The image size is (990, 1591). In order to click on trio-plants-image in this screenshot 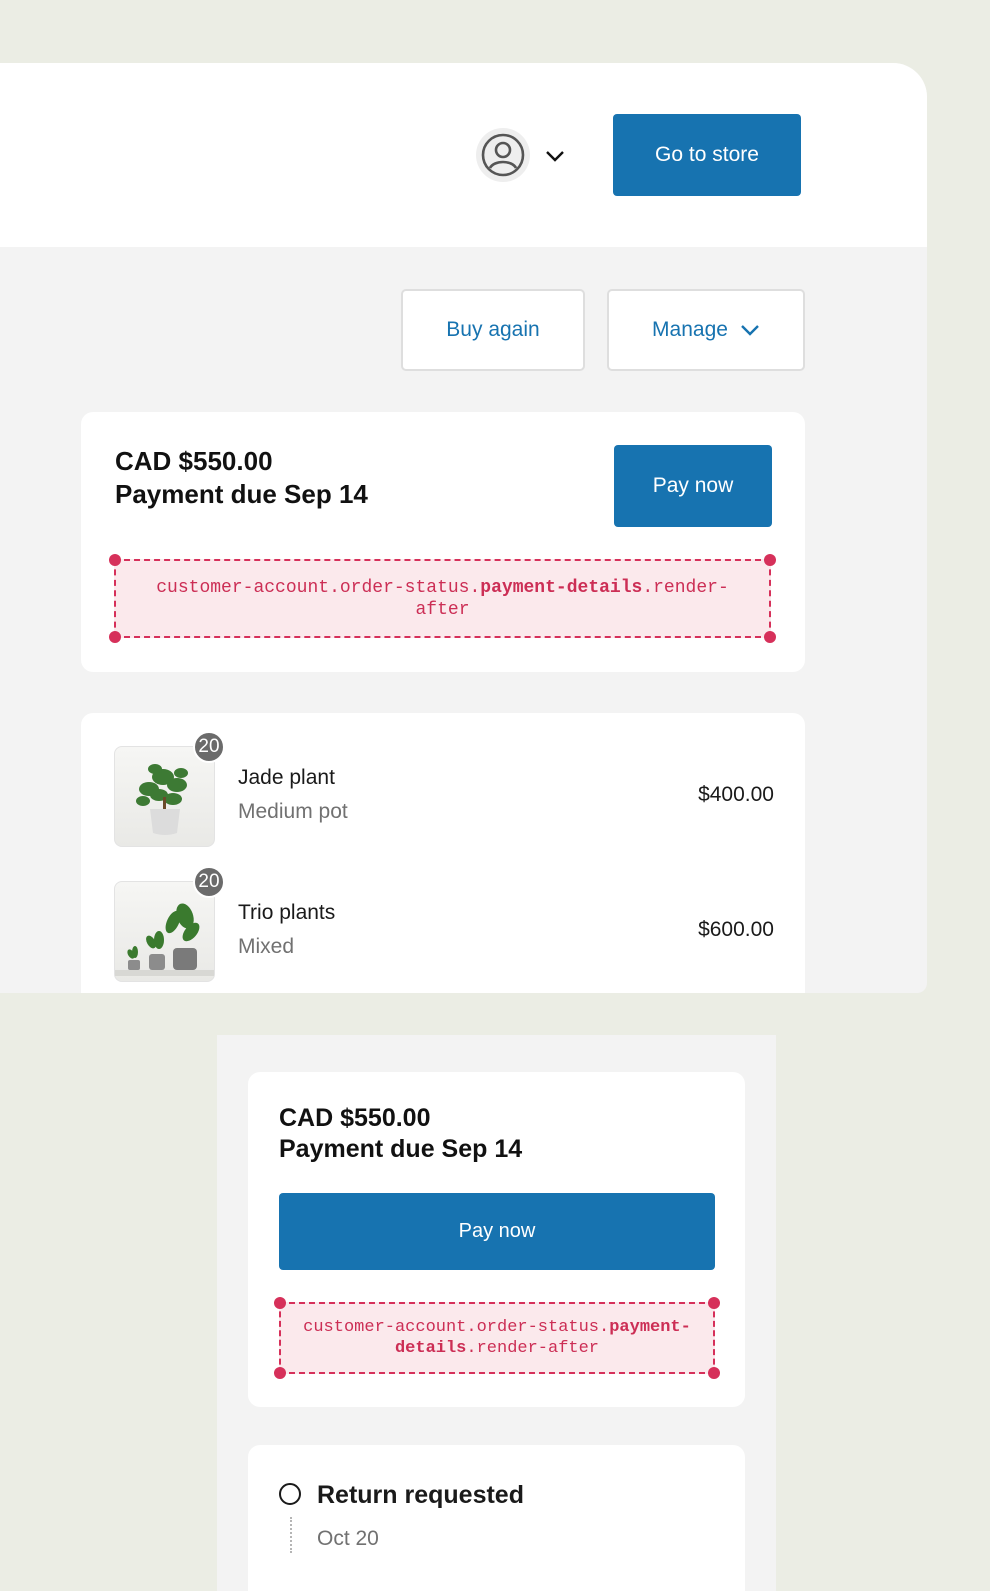, I will do `click(164, 939)`.